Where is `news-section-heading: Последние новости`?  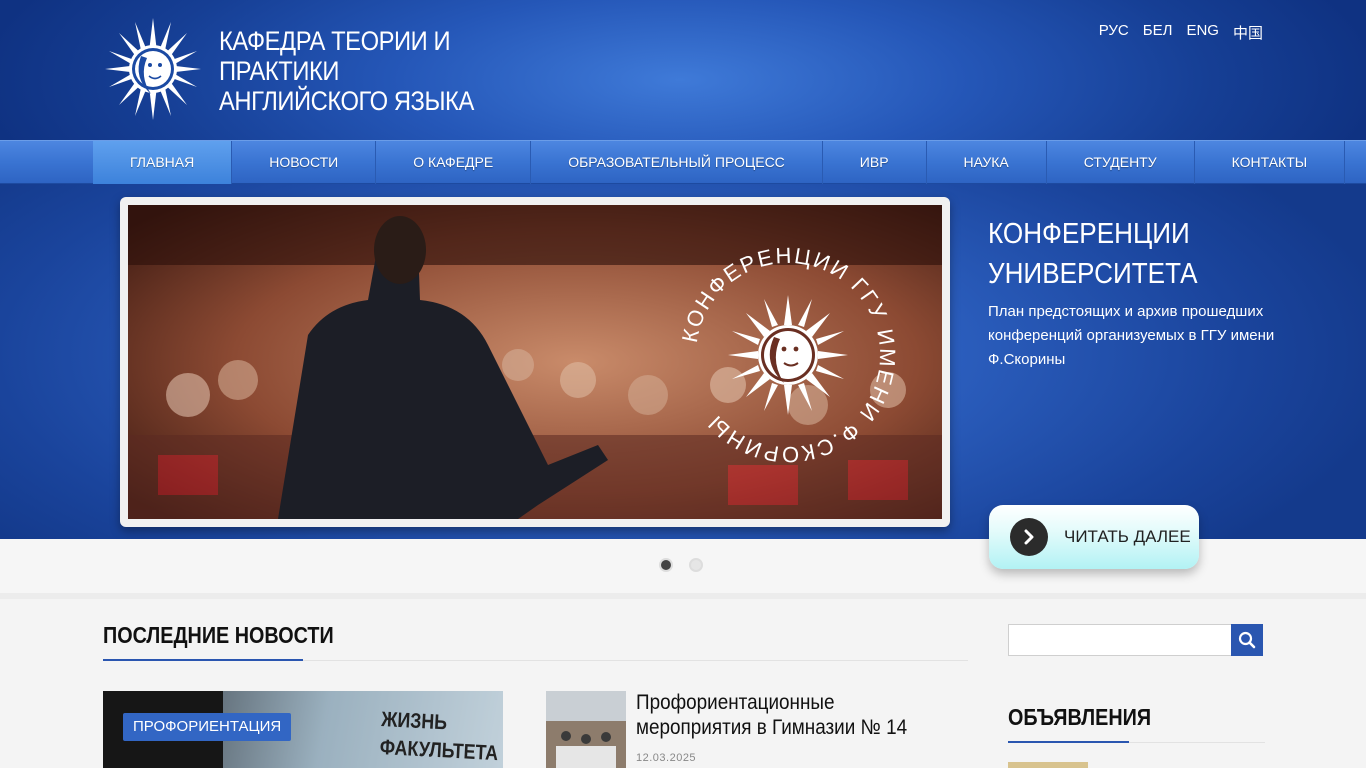
news-section-heading: Последние новости is located at coordinates (218, 635).